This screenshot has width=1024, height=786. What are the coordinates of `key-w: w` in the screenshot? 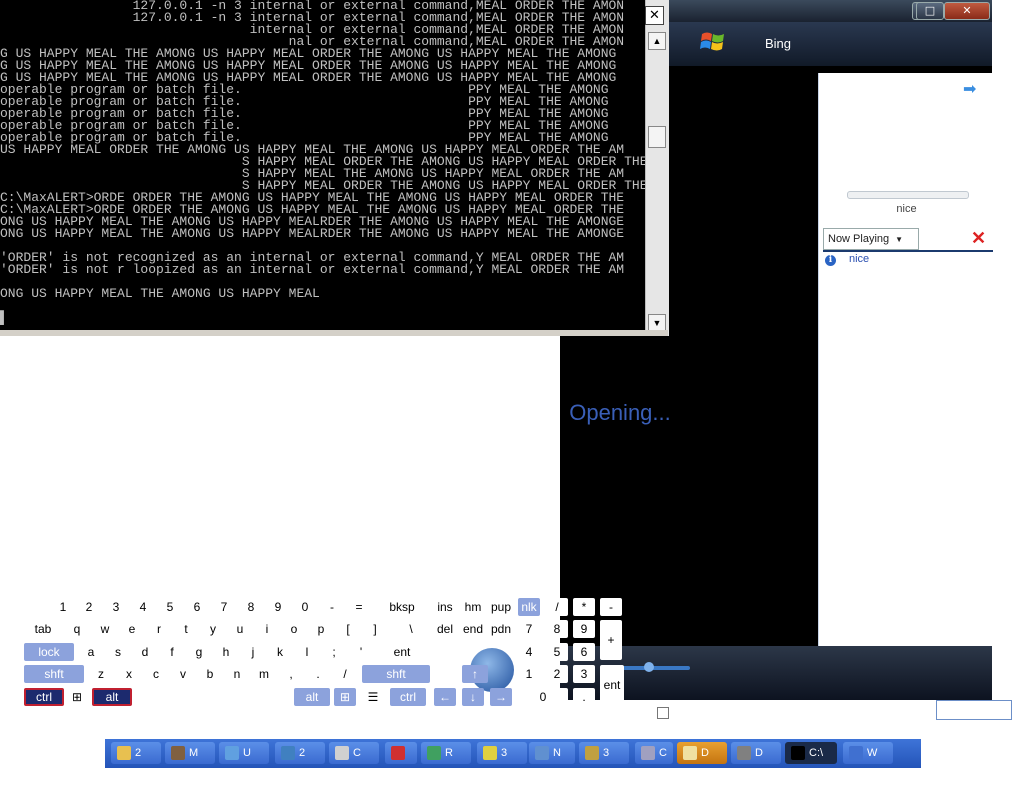 It's located at (105, 629).